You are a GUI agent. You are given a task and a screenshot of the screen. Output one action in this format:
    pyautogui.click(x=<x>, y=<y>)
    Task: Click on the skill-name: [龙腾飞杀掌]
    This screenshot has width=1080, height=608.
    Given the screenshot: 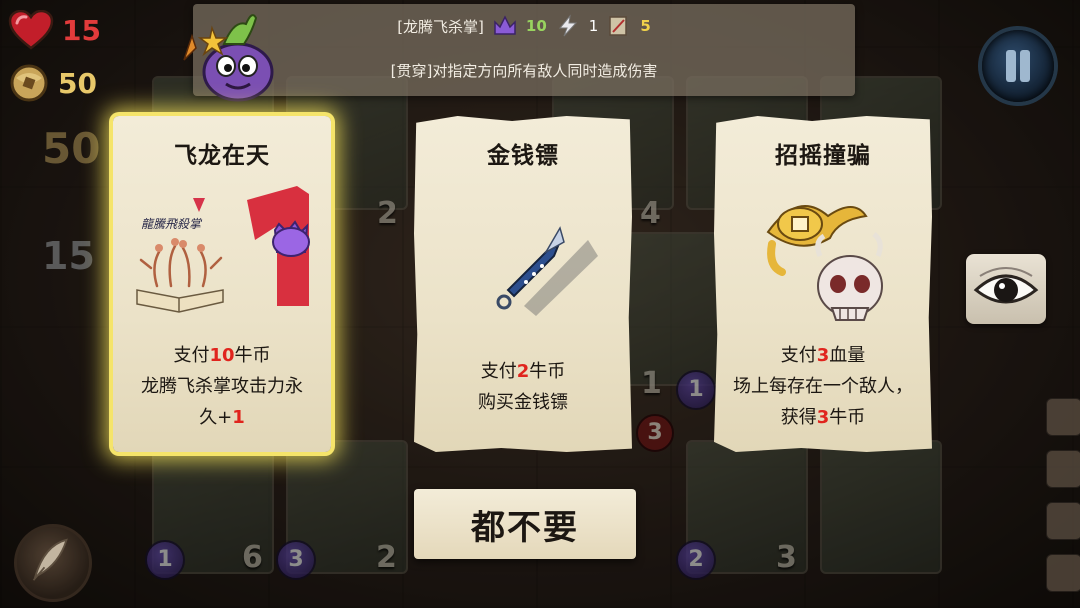 What is the action you would take?
    pyautogui.click(x=440, y=26)
    